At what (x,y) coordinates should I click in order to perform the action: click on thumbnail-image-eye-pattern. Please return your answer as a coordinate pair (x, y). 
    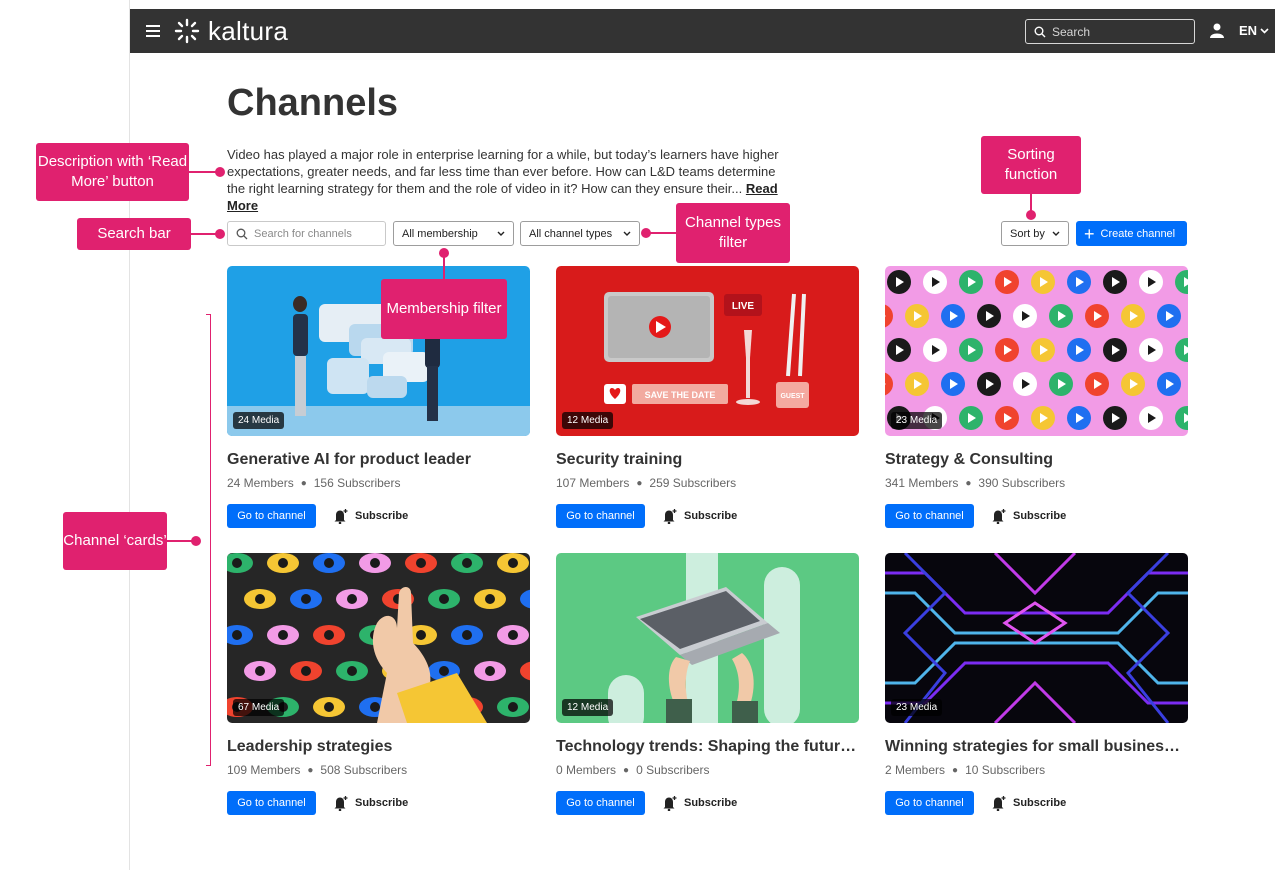
    Looking at the image, I should click on (378, 638).